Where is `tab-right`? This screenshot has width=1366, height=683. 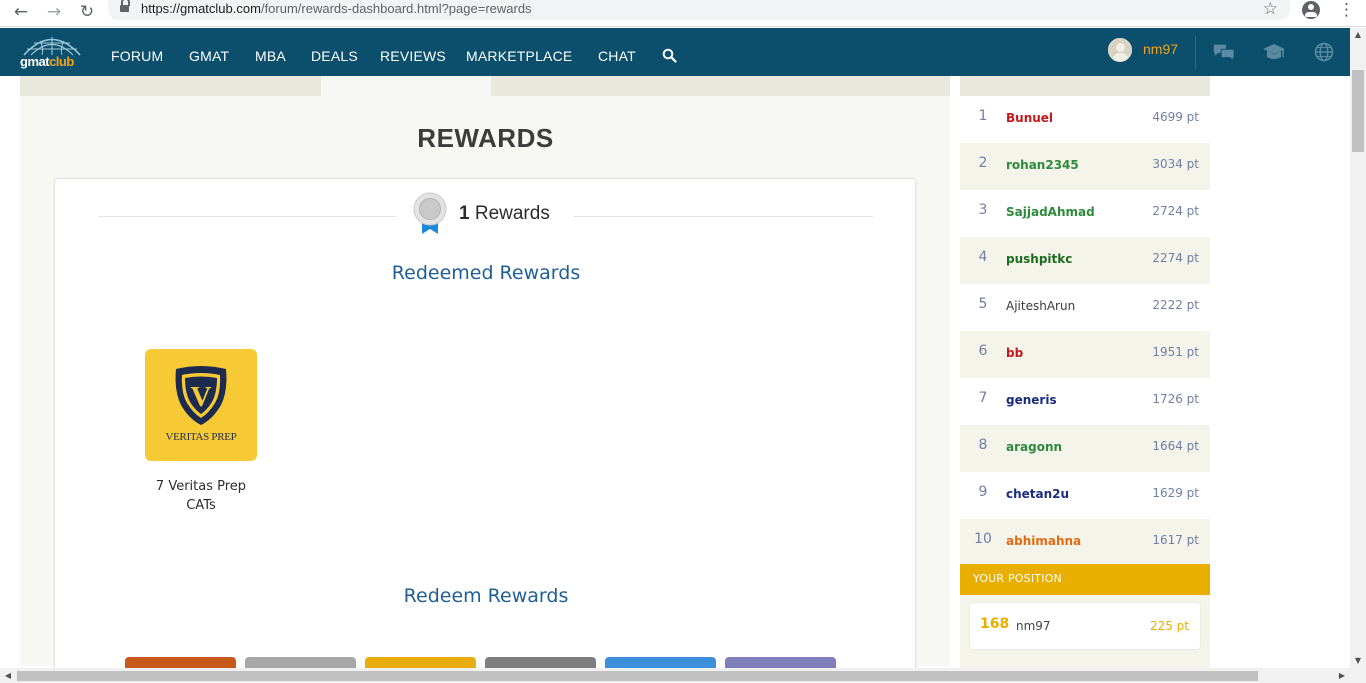
tab-right is located at coordinates (720, 86).